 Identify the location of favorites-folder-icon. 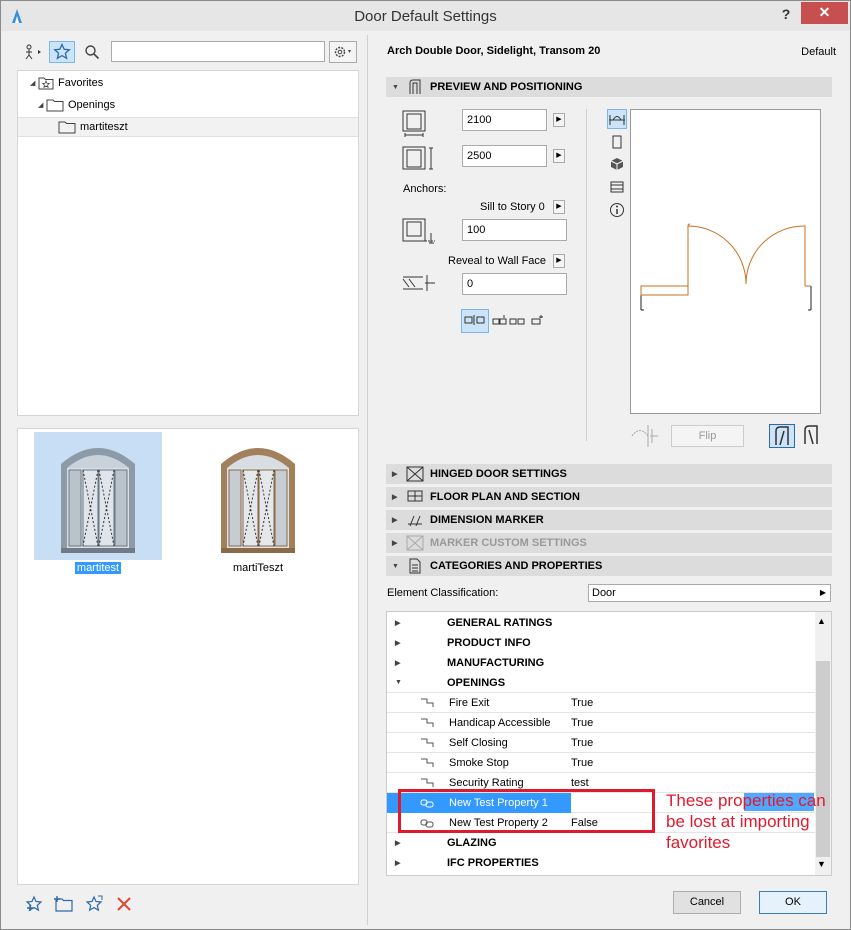
(46, 83).